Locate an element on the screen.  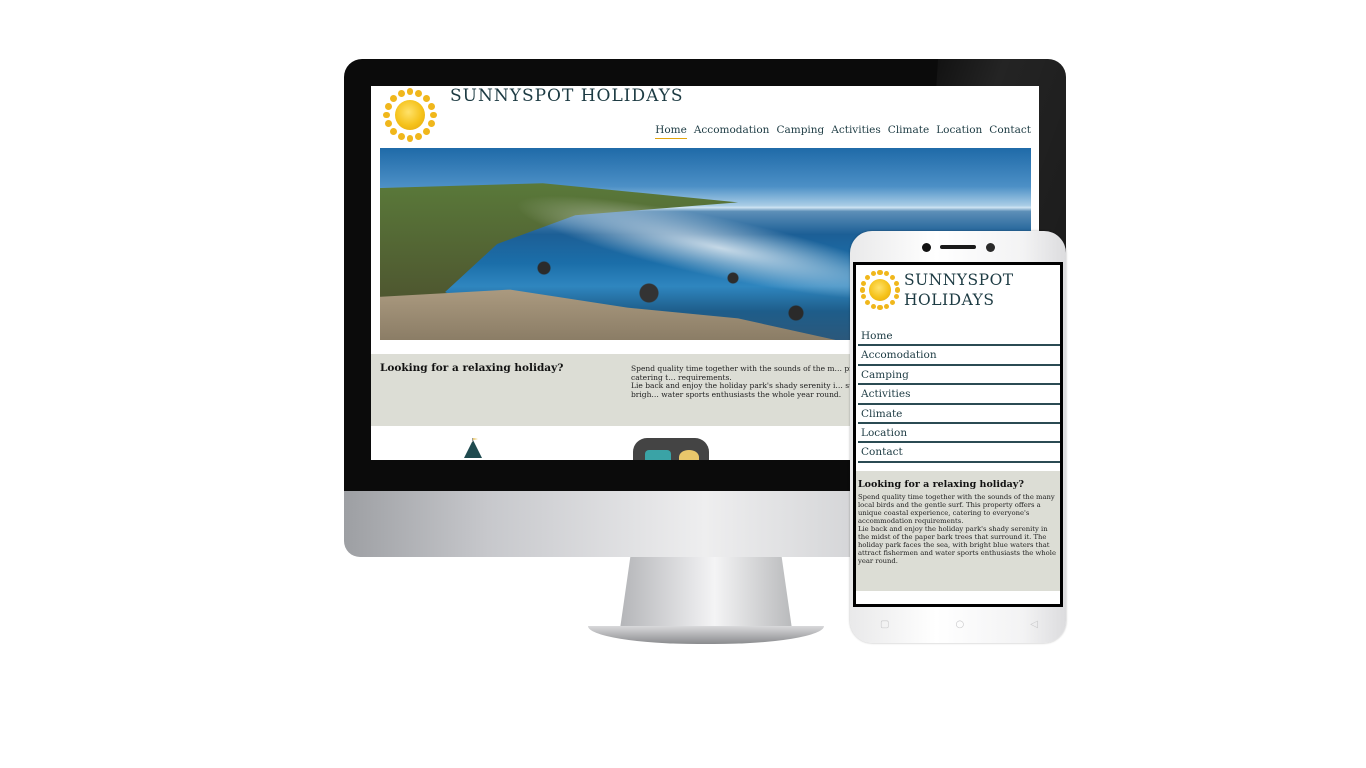
camera-icon is located at coordinates (926, 247).